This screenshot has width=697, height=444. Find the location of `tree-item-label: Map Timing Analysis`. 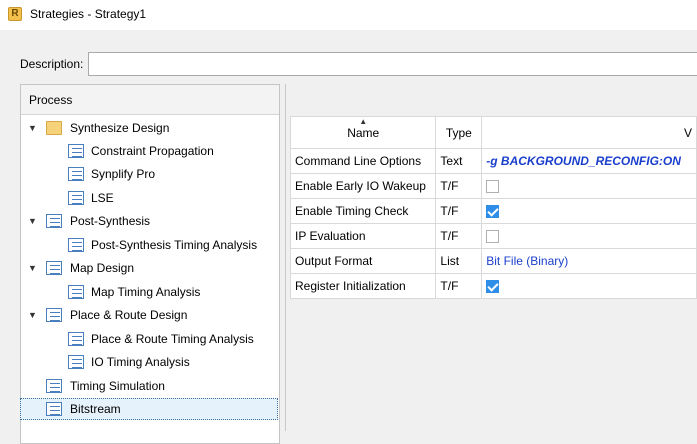

tree-item-label: Map Timing Analysis is located at coordinates (146, 292).